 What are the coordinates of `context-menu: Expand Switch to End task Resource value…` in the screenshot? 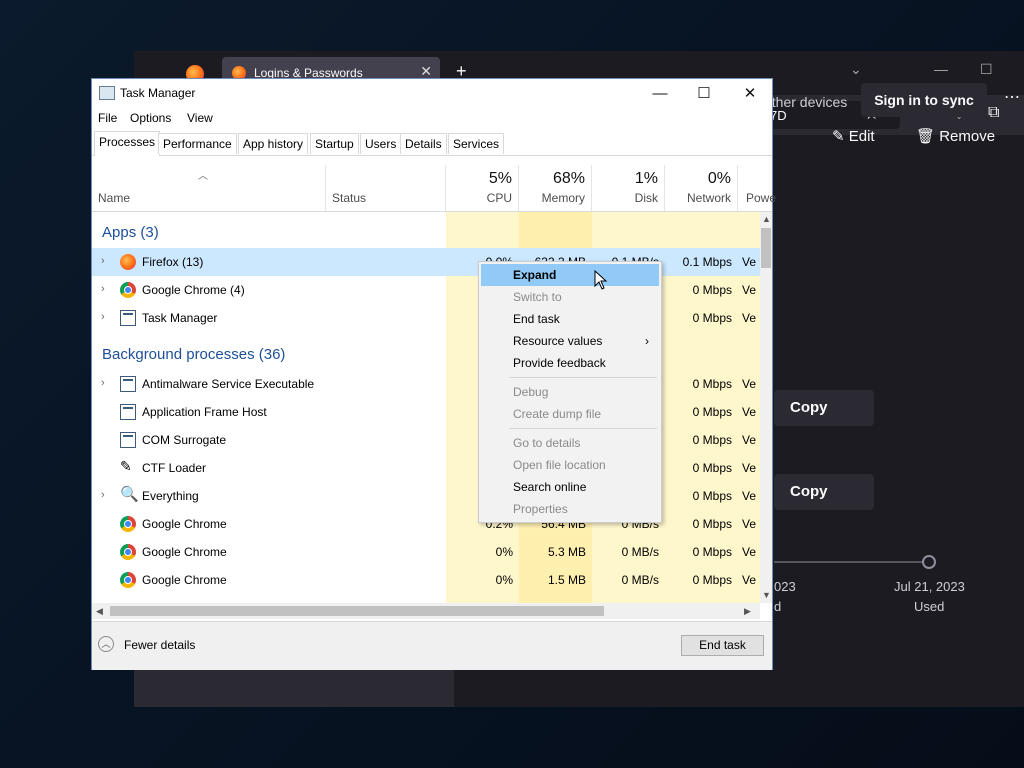 It's located at (570, 392).